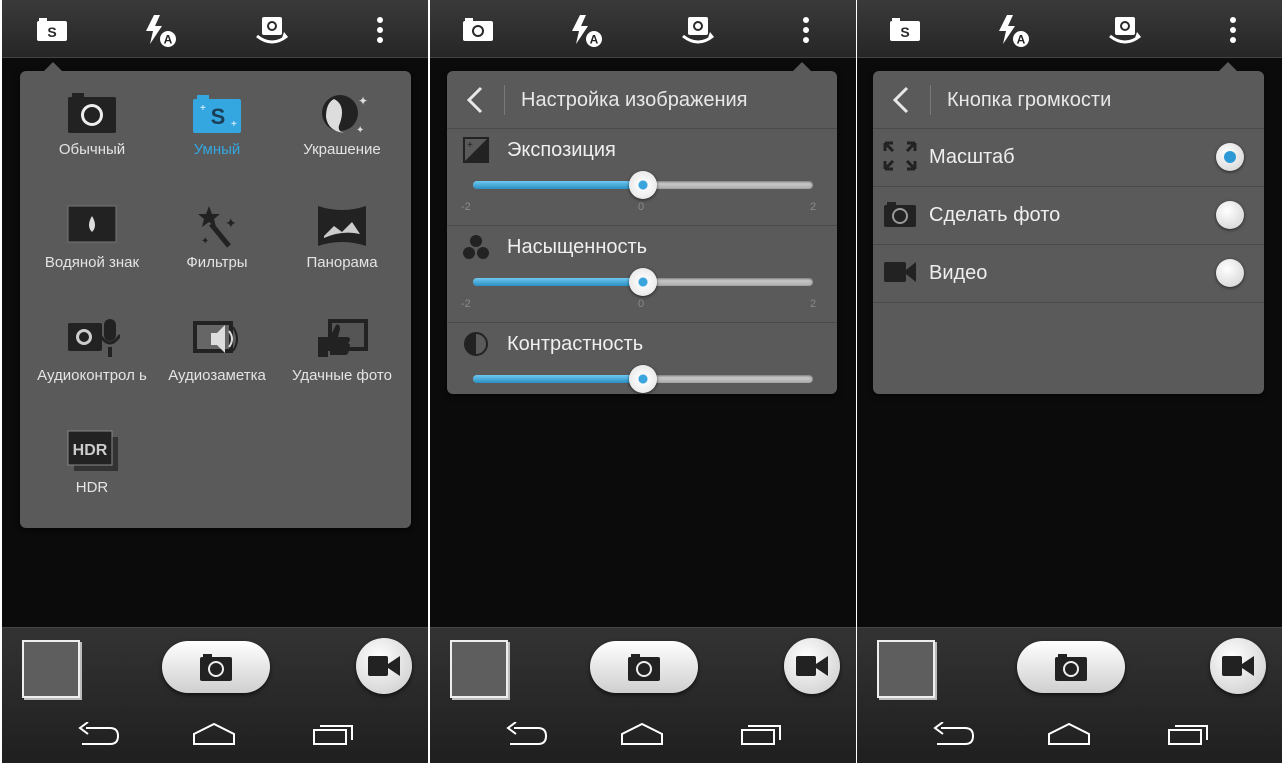 This screenshot has height=763, width=1284. I want to click on svg-text: HDR, so click(90, 450).